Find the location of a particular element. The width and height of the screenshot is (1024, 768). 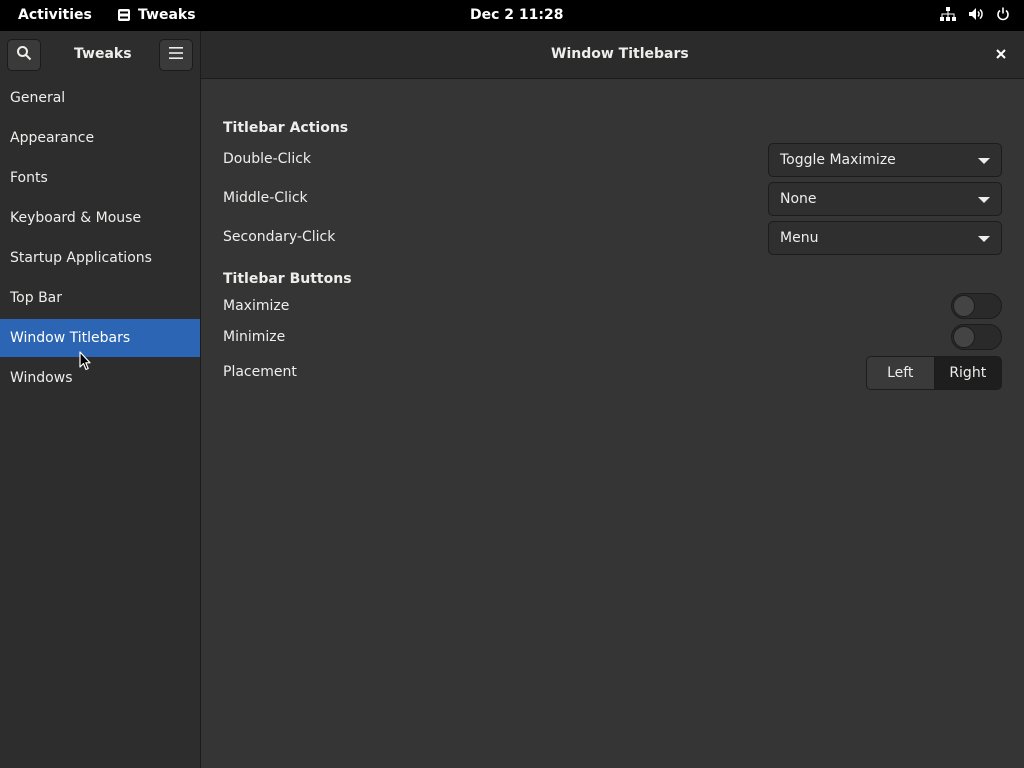

shell-top-bar: Activities Tweaks Dec 2 11:28 is located at coordinates (512, 15).